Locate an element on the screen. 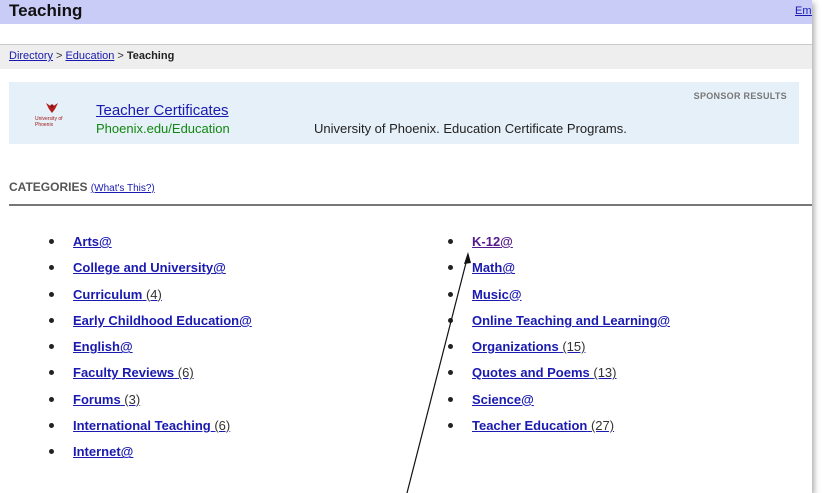 The height and width of the screenshot is (493, 822). category-link: International Teaching (6) is located at coordinates (151, 426).